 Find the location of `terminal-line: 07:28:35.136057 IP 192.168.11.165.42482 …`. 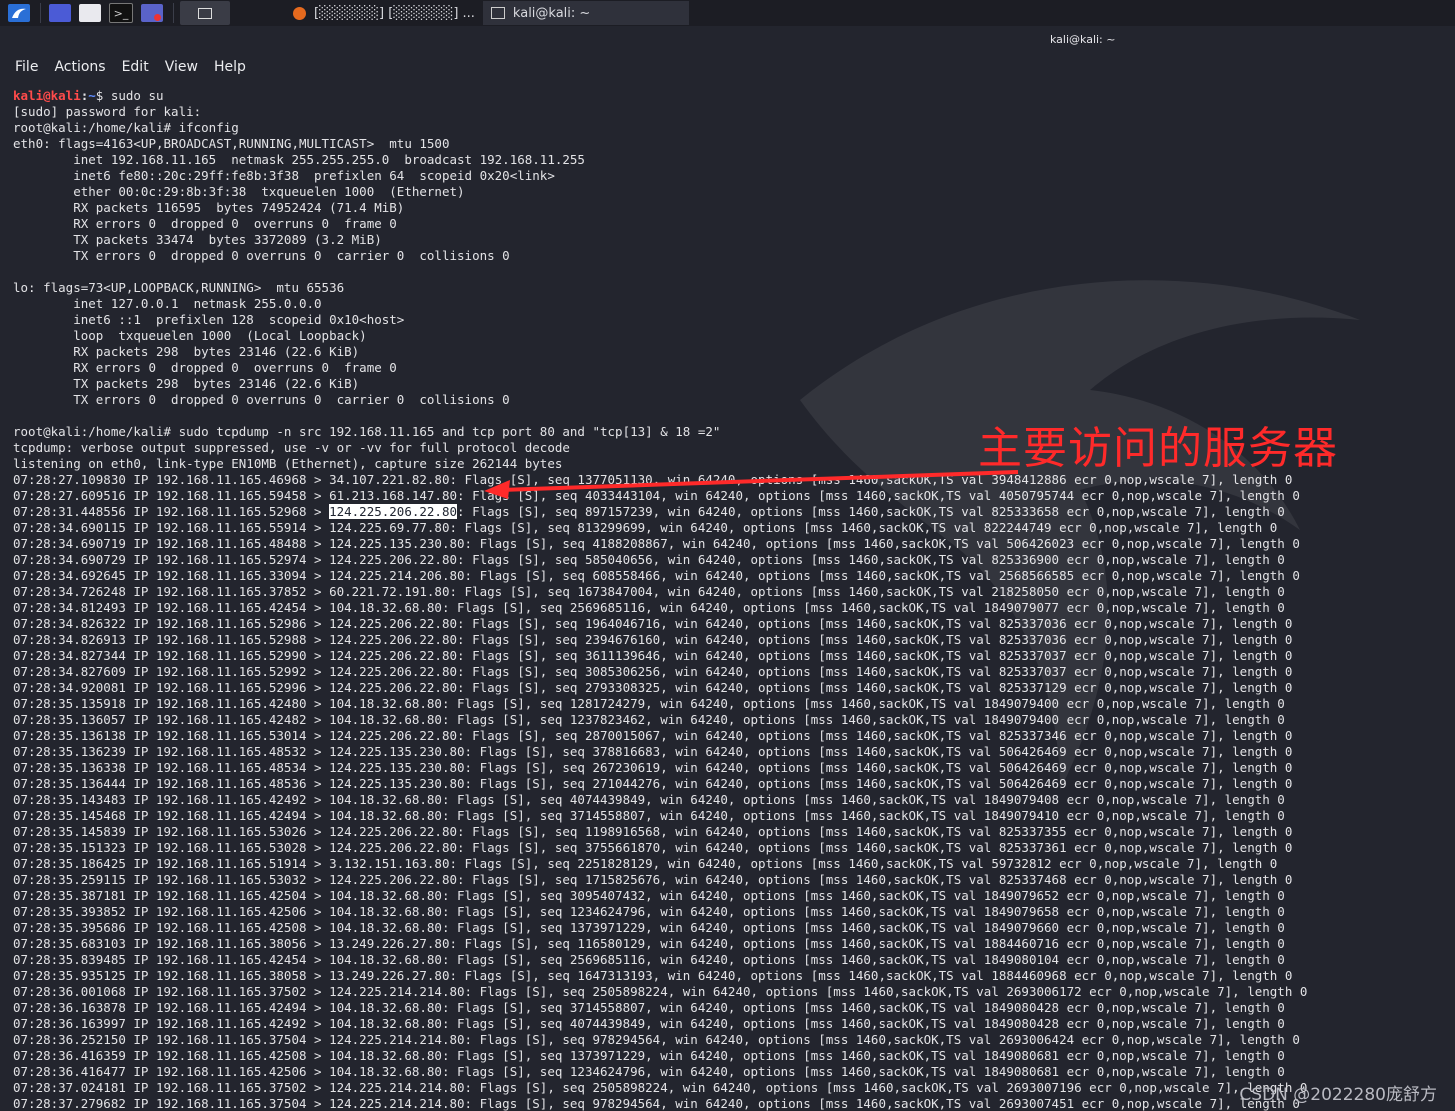

terminal-line: 07:28:35.136057 IP 192.168.11.165.42482 … is located at coordinates (649, 719).